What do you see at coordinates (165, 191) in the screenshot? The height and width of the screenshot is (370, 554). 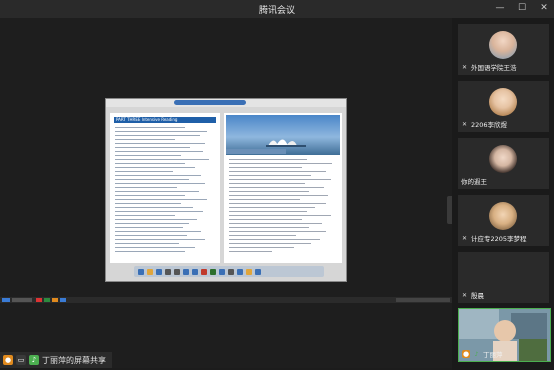 I see `text-lines-left` at bounding box center [165, 191].